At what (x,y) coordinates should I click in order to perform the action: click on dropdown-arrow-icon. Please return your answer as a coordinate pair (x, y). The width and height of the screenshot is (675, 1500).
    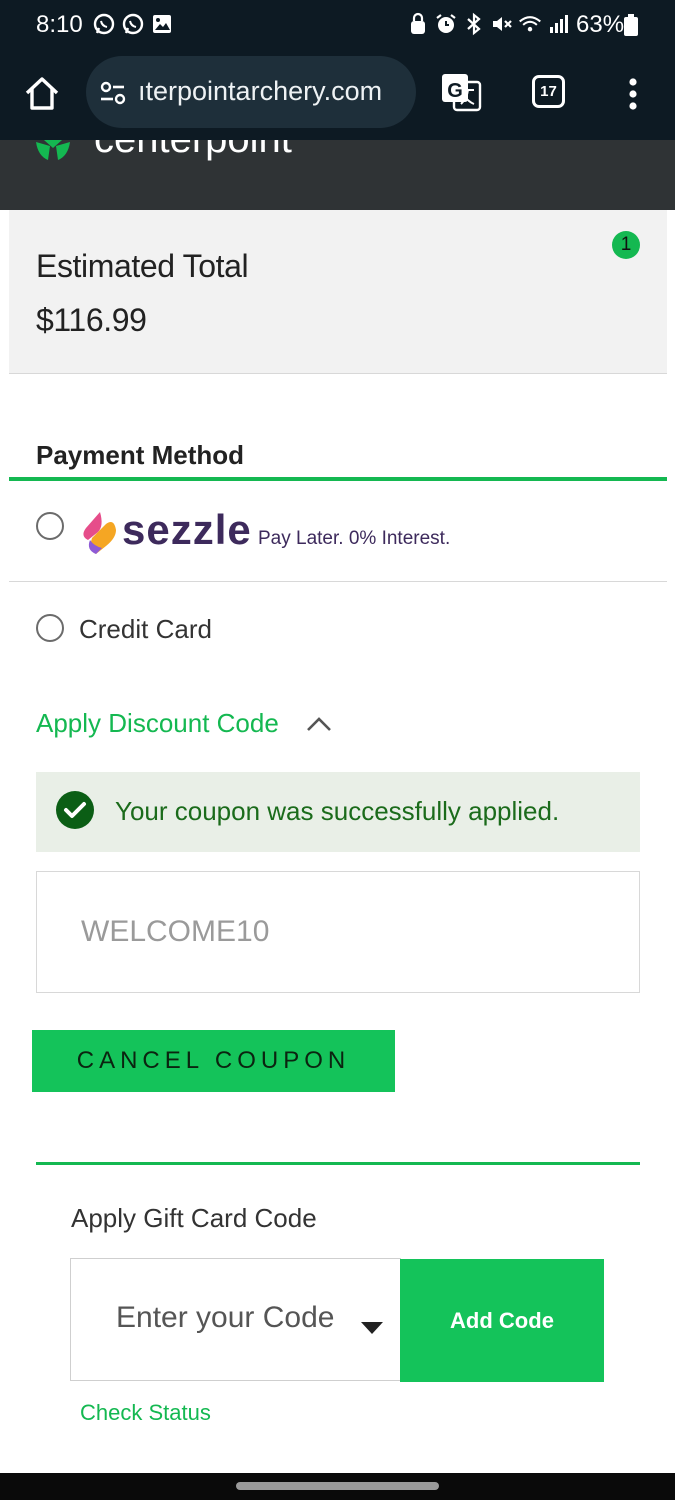
    Looking at the image, I should click on (372, 1327).